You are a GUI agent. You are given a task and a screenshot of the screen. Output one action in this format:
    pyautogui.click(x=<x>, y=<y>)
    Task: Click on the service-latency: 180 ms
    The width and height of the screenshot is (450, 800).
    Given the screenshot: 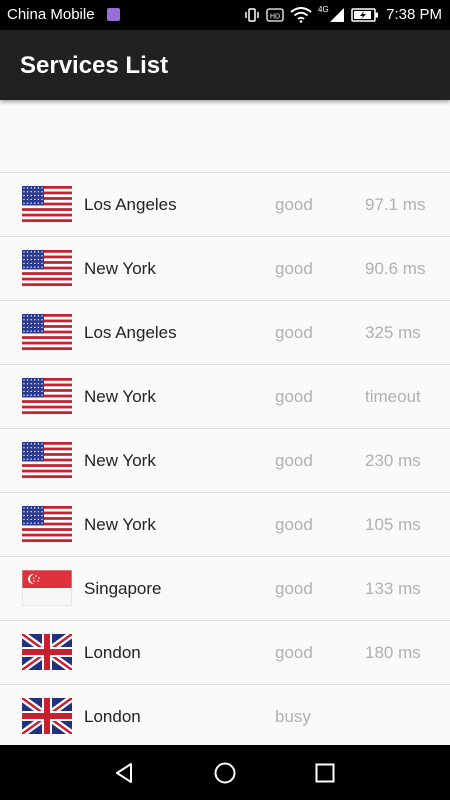 What is the action you would take?
    pyautogui.click(x=393, y=652)
    